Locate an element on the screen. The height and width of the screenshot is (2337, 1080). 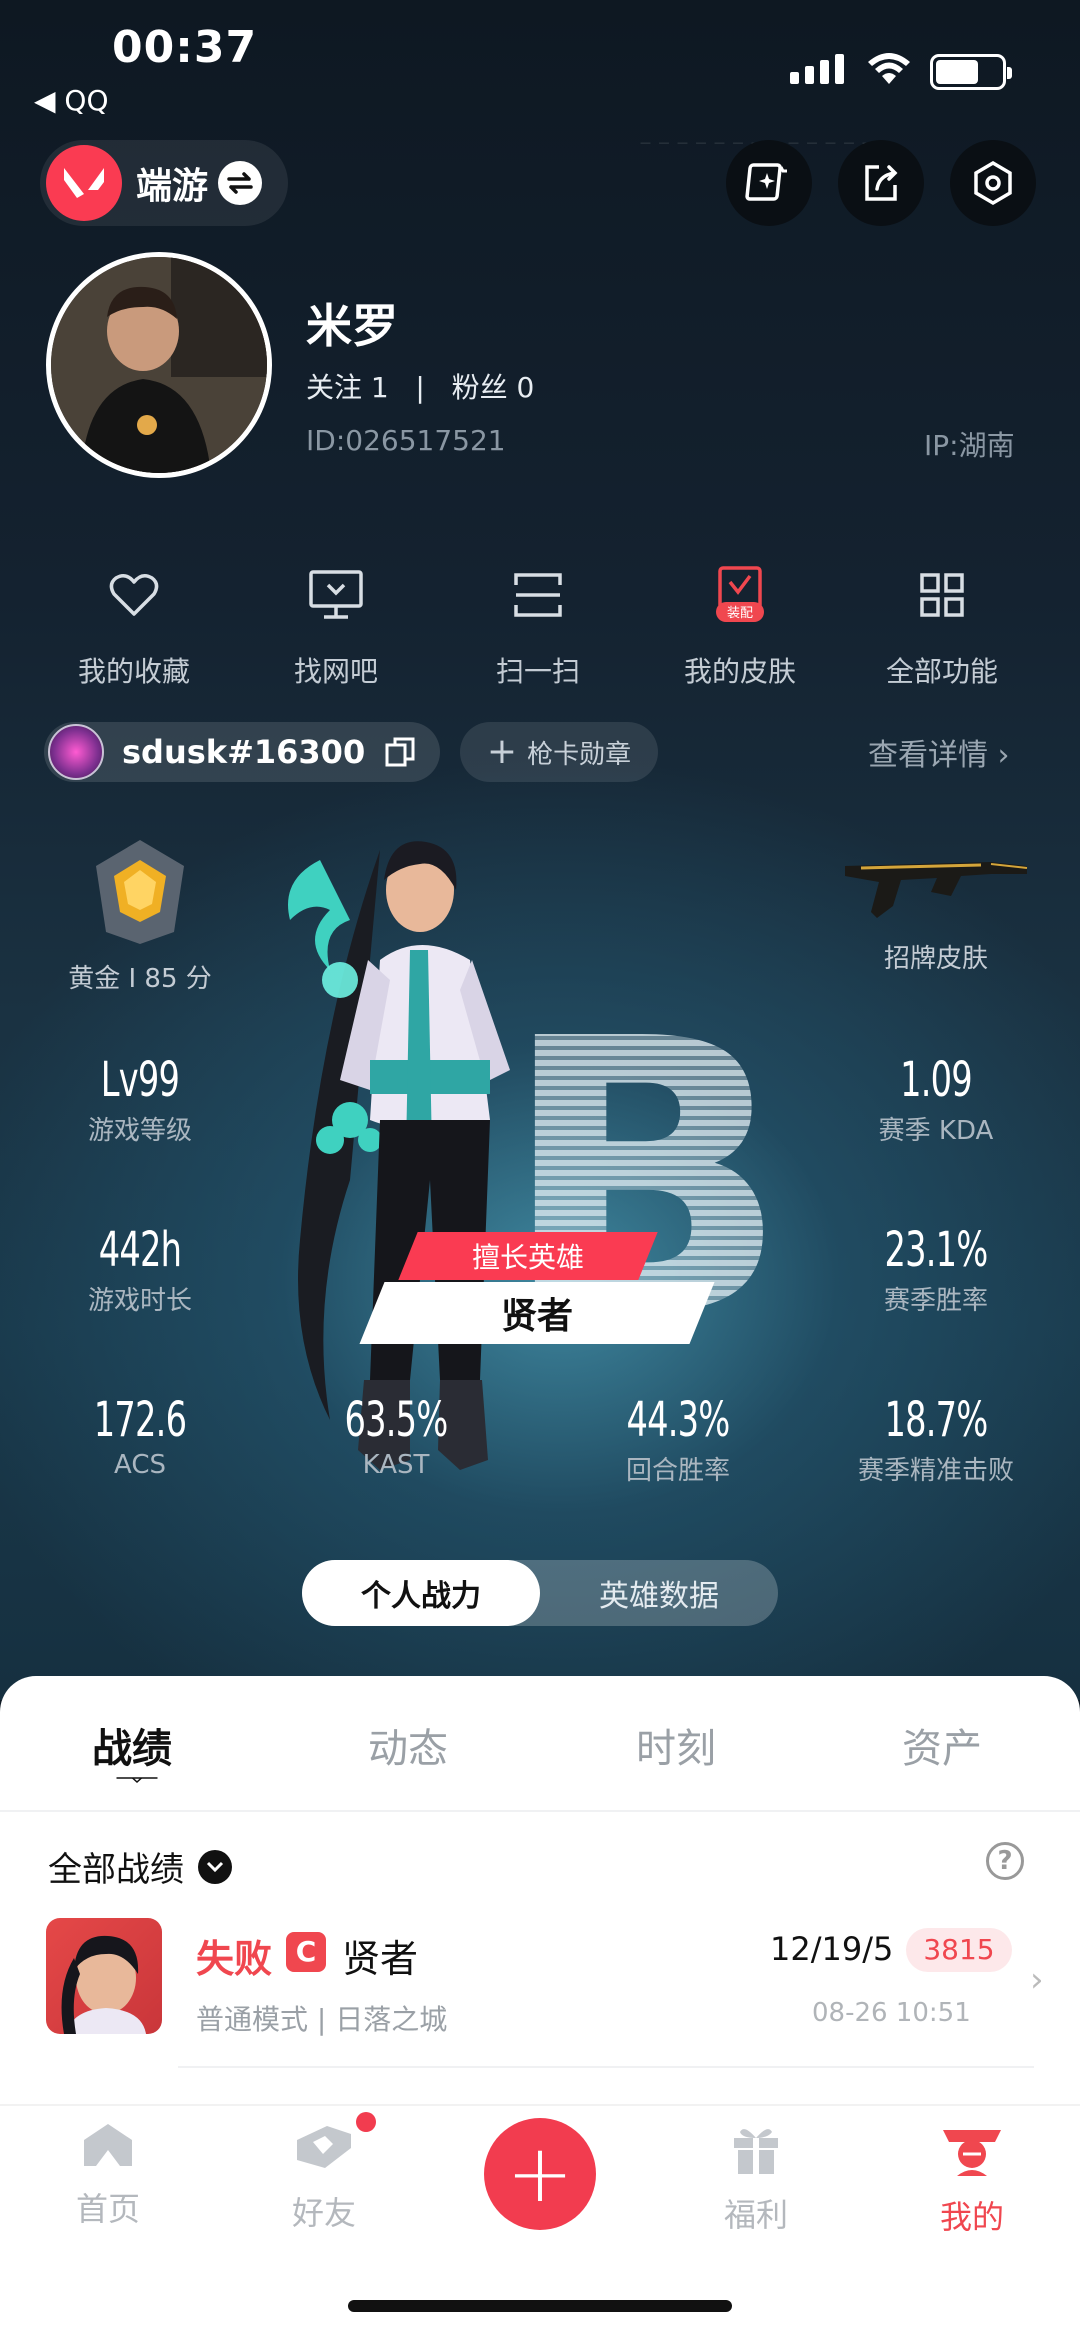
toggle-agent-data: 英雄数据 is located at coordinates (659, 1593).